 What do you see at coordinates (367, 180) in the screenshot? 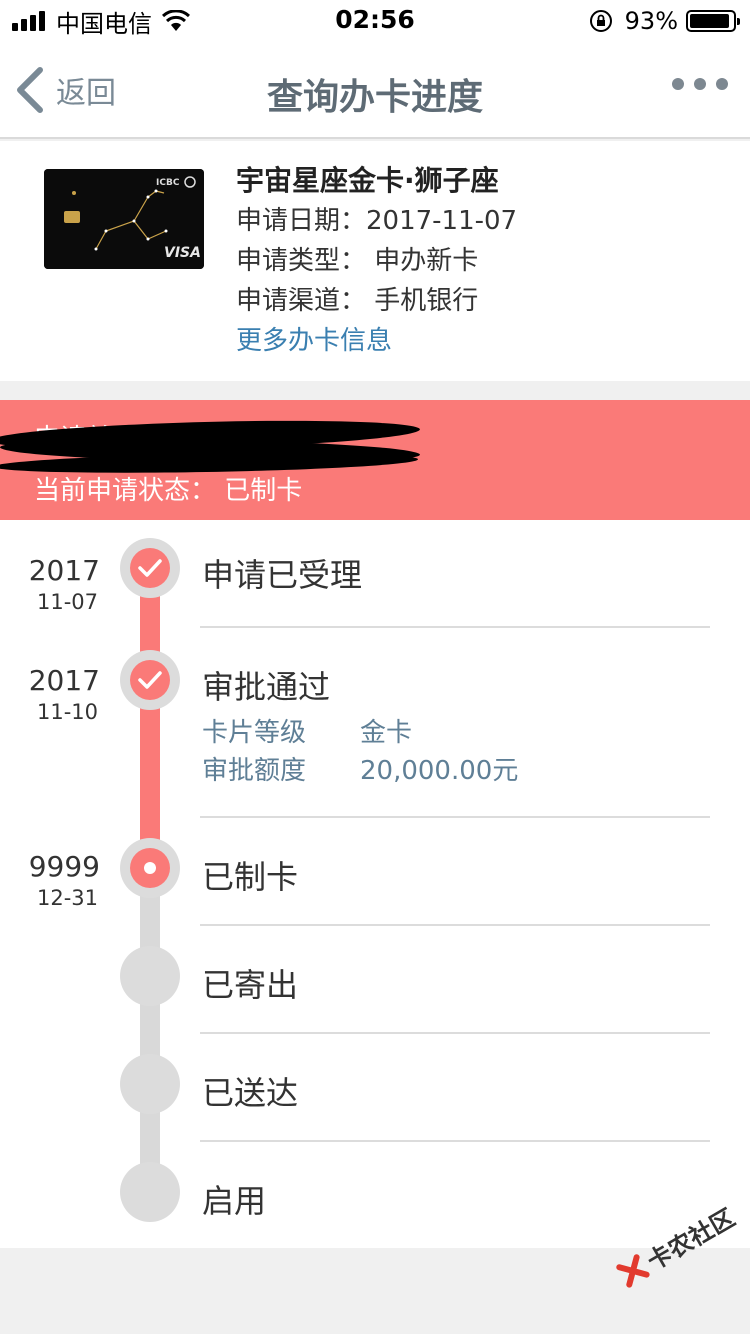
I see `card-name: 宇宙星座金卡·狮子座` at bounding box center [367, 180].